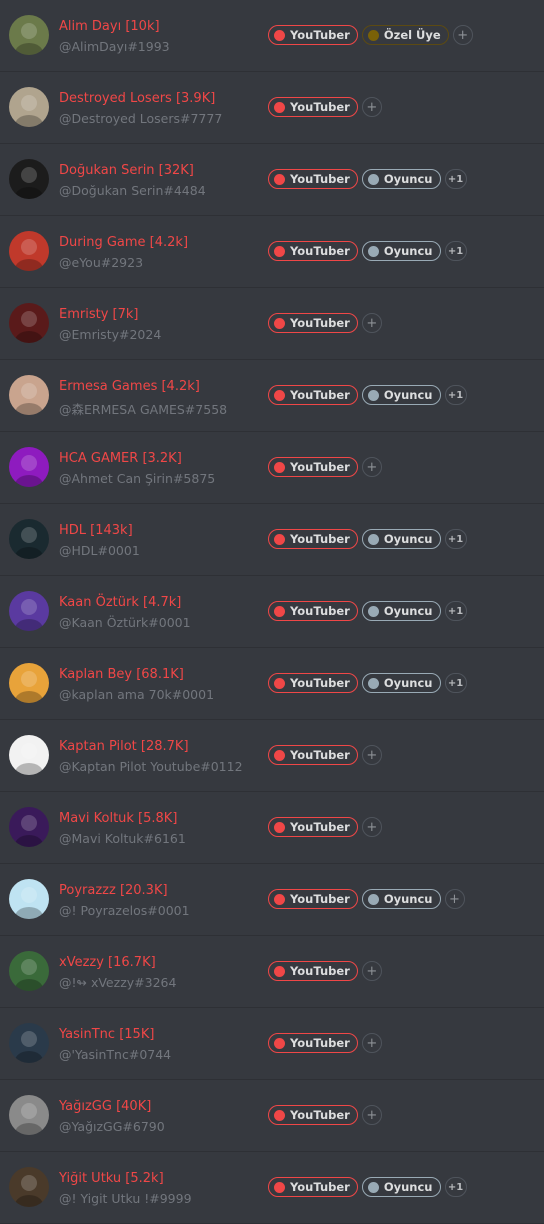 This screenshot has width=544, height=1224. I want to click on member-name: Poyrazzz [20.3K], so click(113, 890).